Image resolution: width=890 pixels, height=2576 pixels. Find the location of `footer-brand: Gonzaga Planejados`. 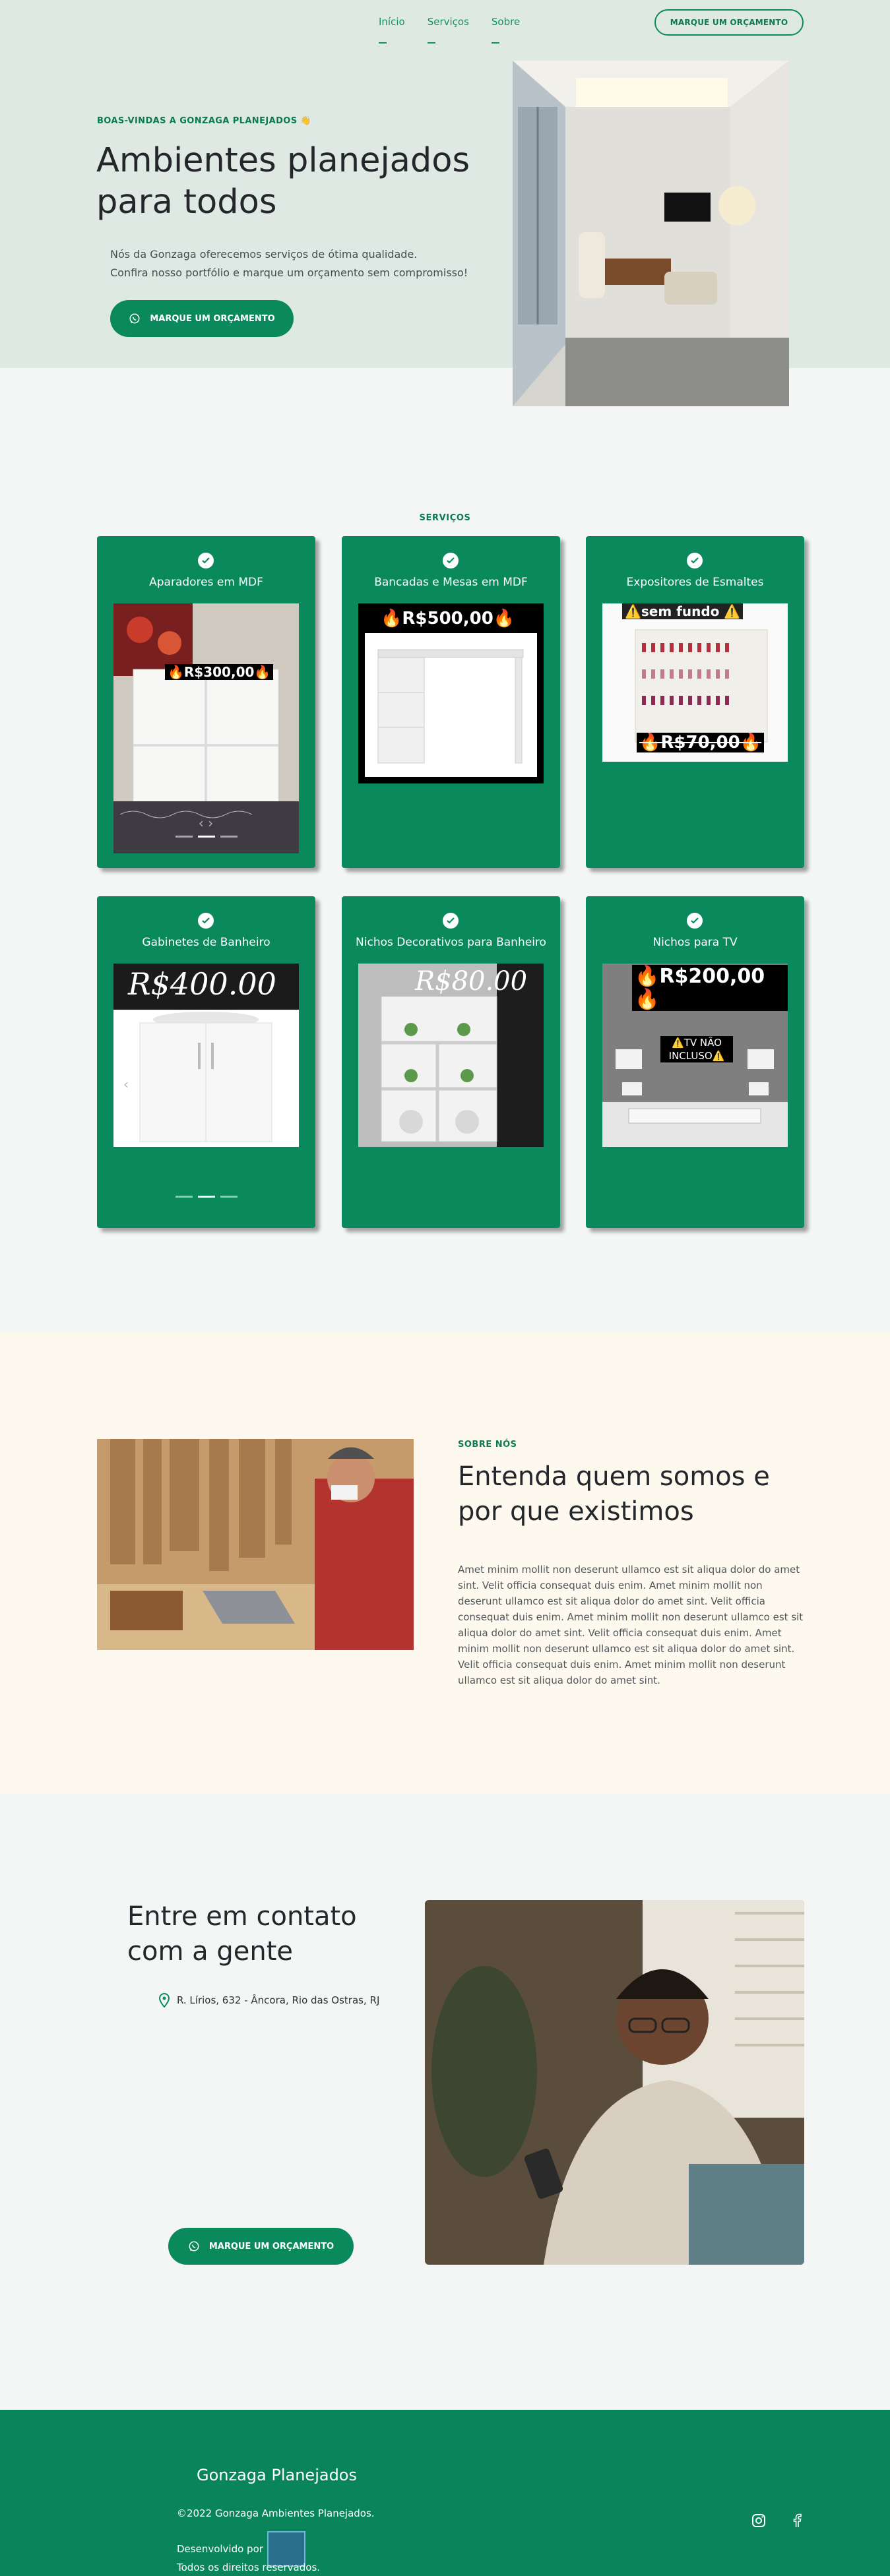

footer-brand: Gonzaga Planejados is located at coordinates (277, 2475).